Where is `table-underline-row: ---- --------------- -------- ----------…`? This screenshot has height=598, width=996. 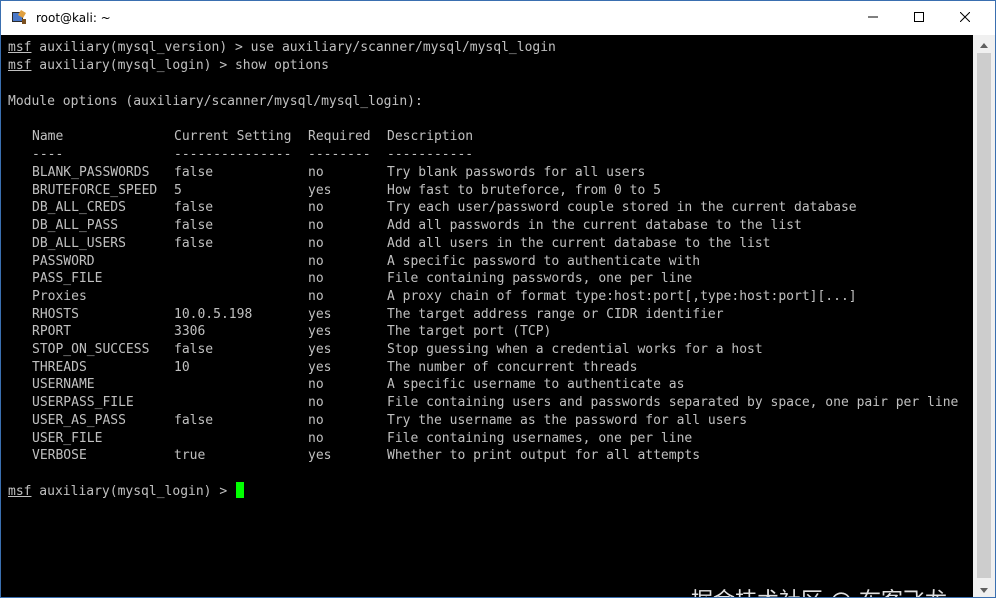
table-underline-row: ---- --------------- -------- ----------… is located at coordinates (487, 155).